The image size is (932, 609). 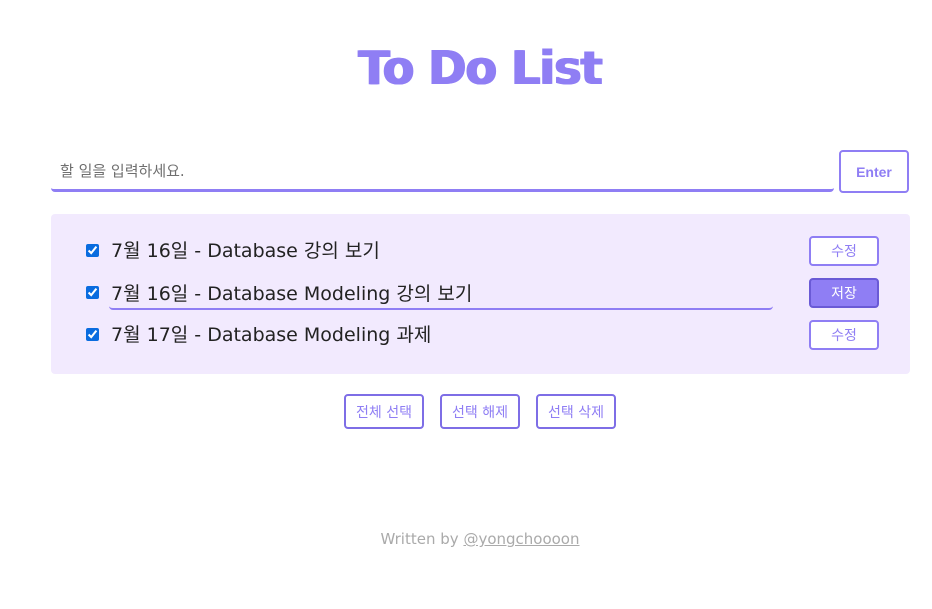 What do you see at coordinates (480, 68) in the screenshot?
I see `page-title: To Do List` at bounding box center [480, 68].